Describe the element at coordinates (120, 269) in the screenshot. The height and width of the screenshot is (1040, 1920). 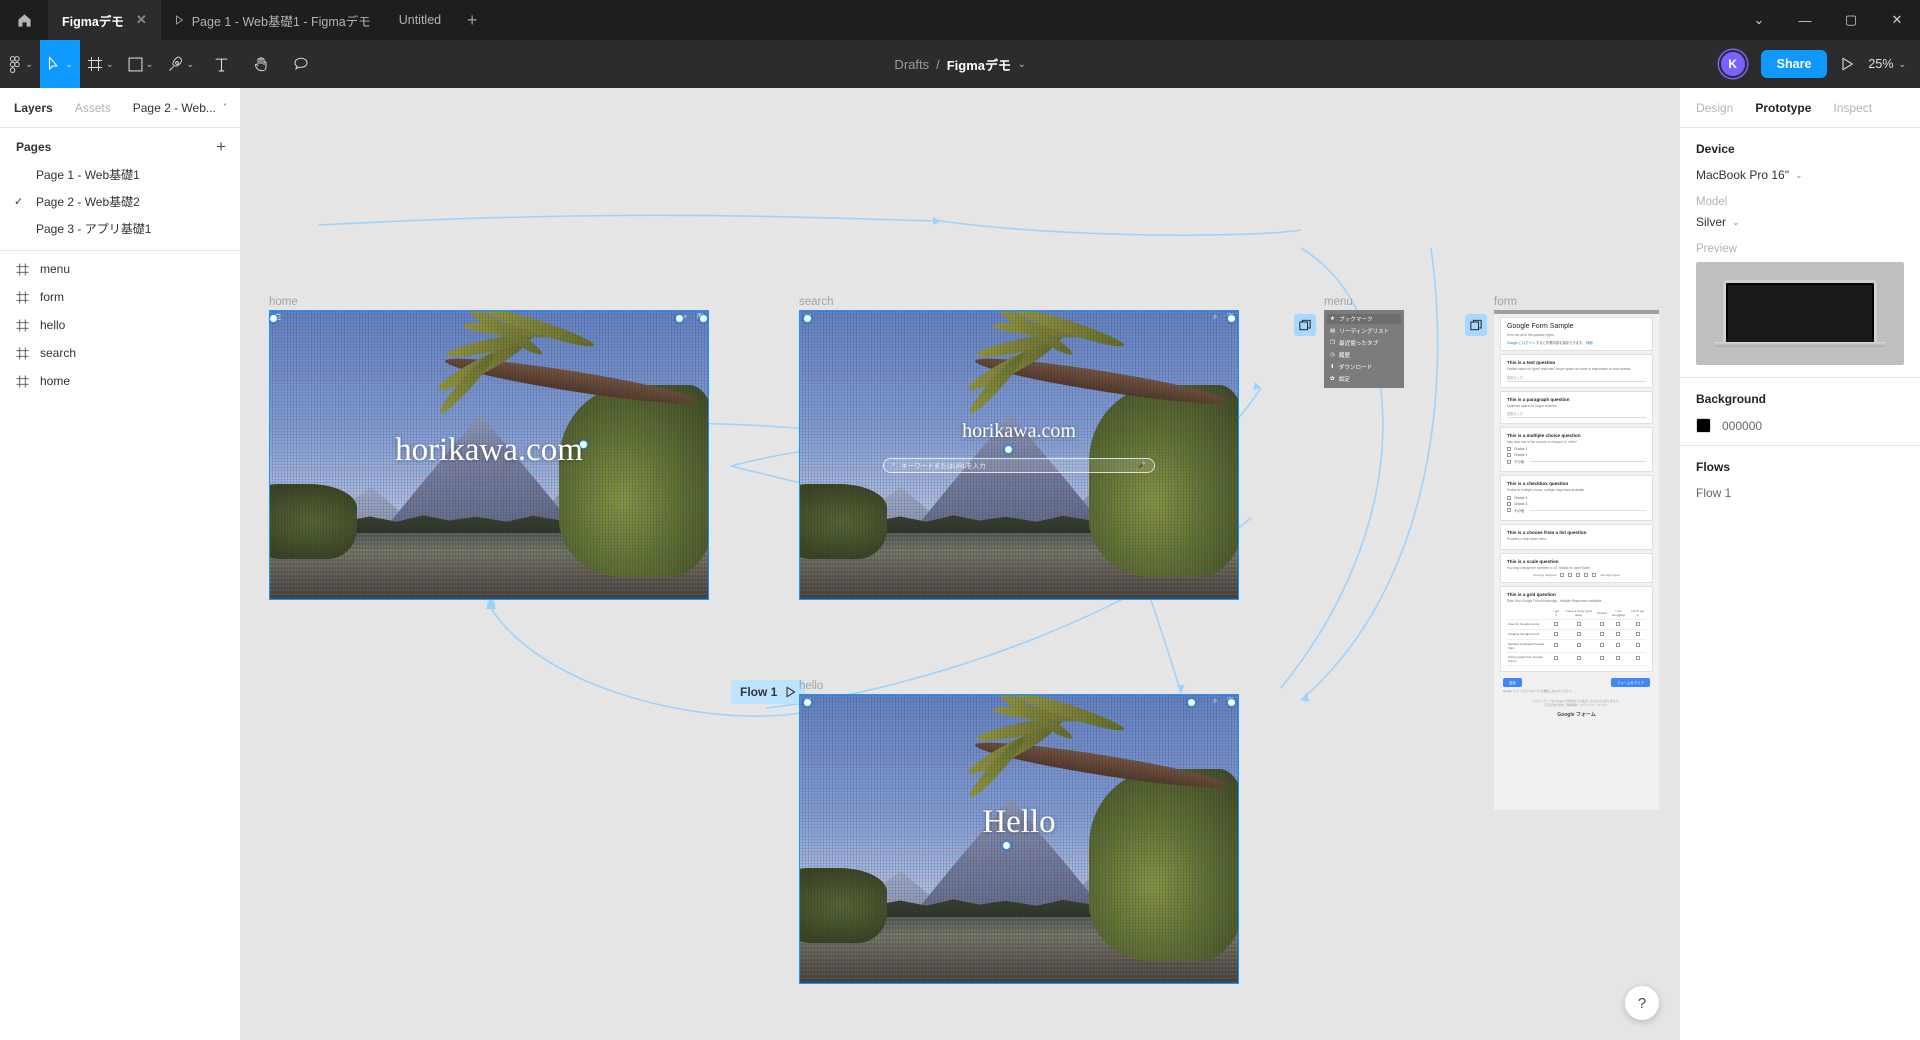
I see `layer-item-menu: menu` at that location.